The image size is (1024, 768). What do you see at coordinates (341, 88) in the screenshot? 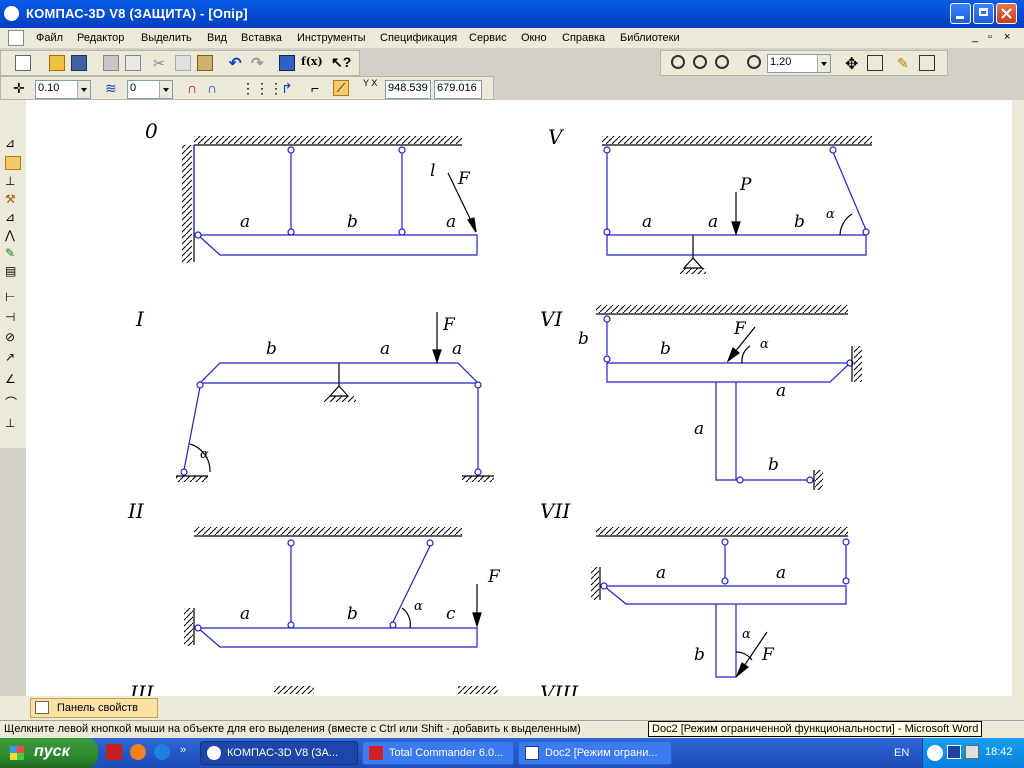
I see `round-icon: ⟋` at bounding box center [341, 88].